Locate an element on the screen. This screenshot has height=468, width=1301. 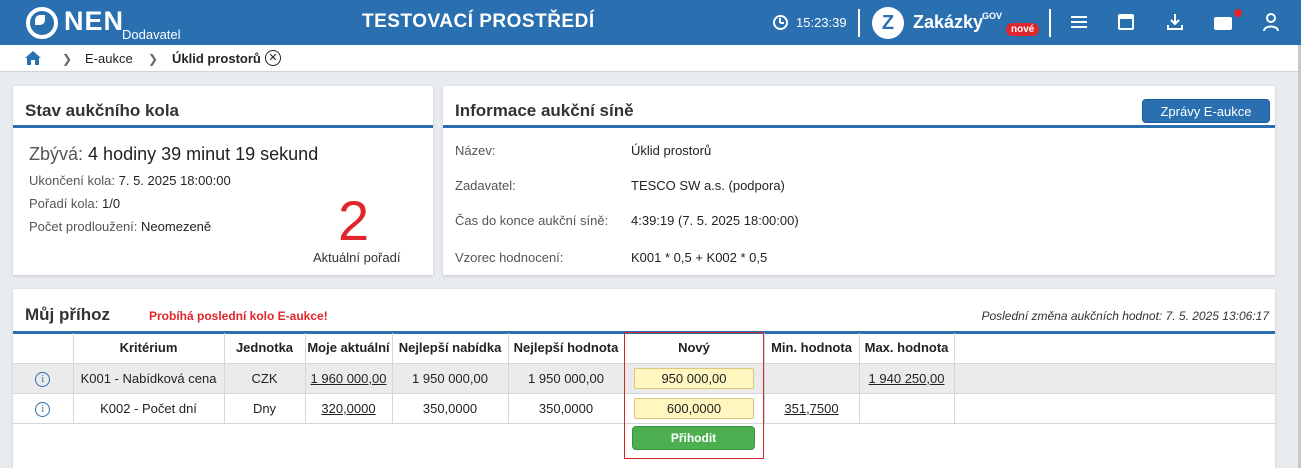
clock-icon is located at coordinates (780, 22).